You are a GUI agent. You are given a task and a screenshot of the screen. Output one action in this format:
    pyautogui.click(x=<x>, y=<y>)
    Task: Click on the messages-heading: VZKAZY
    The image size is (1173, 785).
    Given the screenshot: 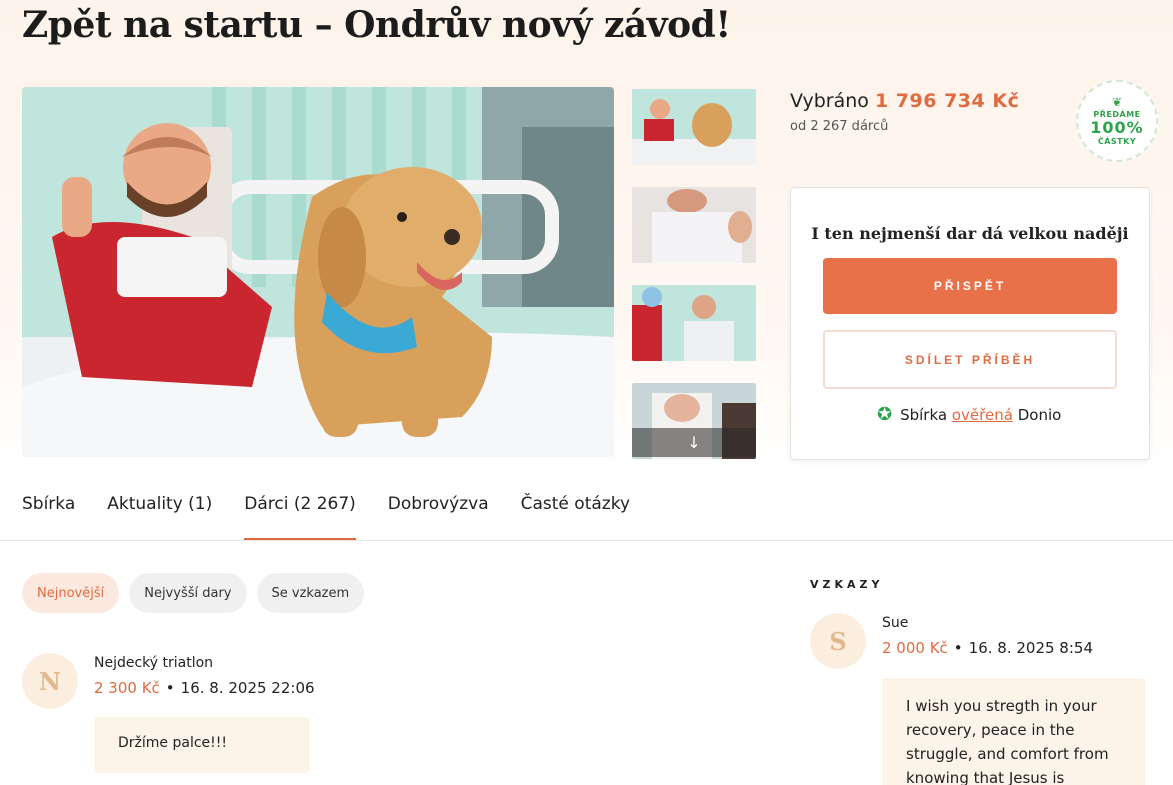 What is the action you would take?
    pyautogui.click(x=847, y=584)
    